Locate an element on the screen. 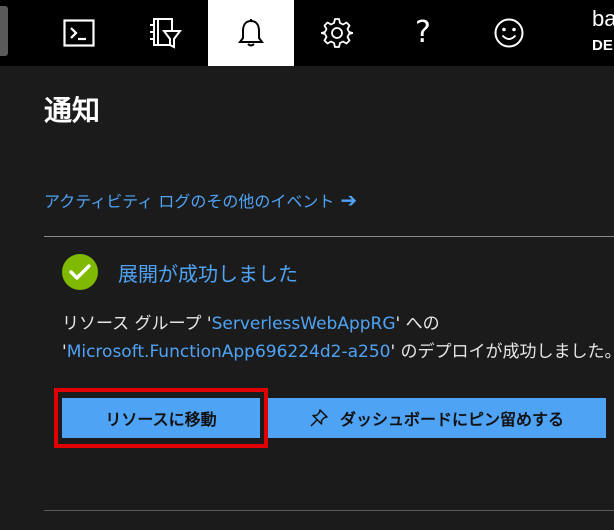 This screenshot has height=530, width=614. directory-filter-button is located at coordinates (165, 33).